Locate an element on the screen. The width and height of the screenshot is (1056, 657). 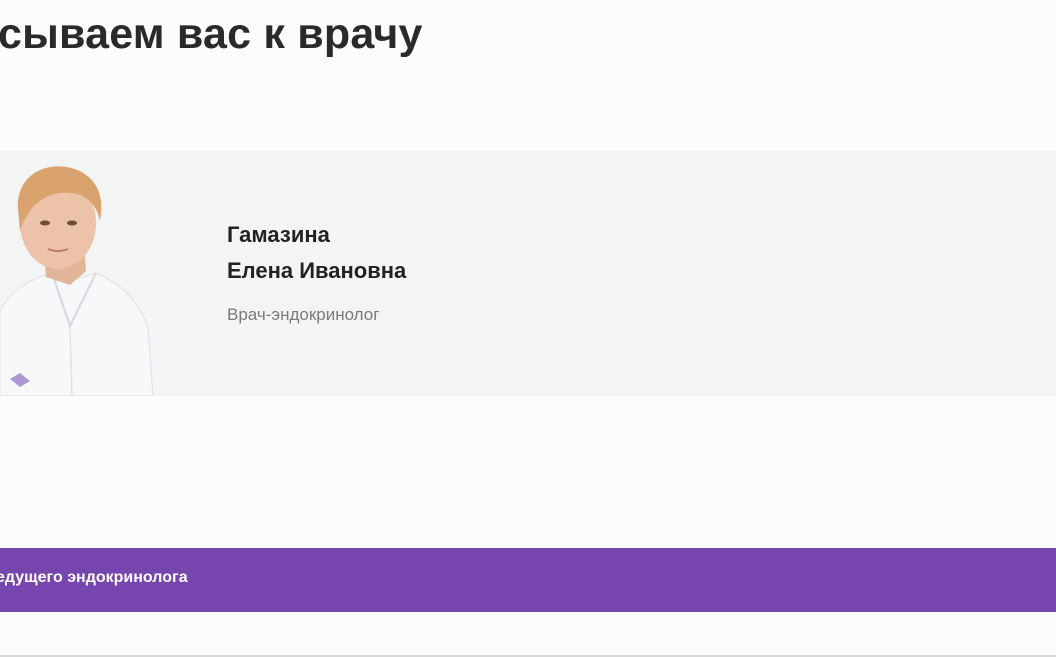
doctor-specialty: Врач-эндокринолог is located at coordinates (303, 314).